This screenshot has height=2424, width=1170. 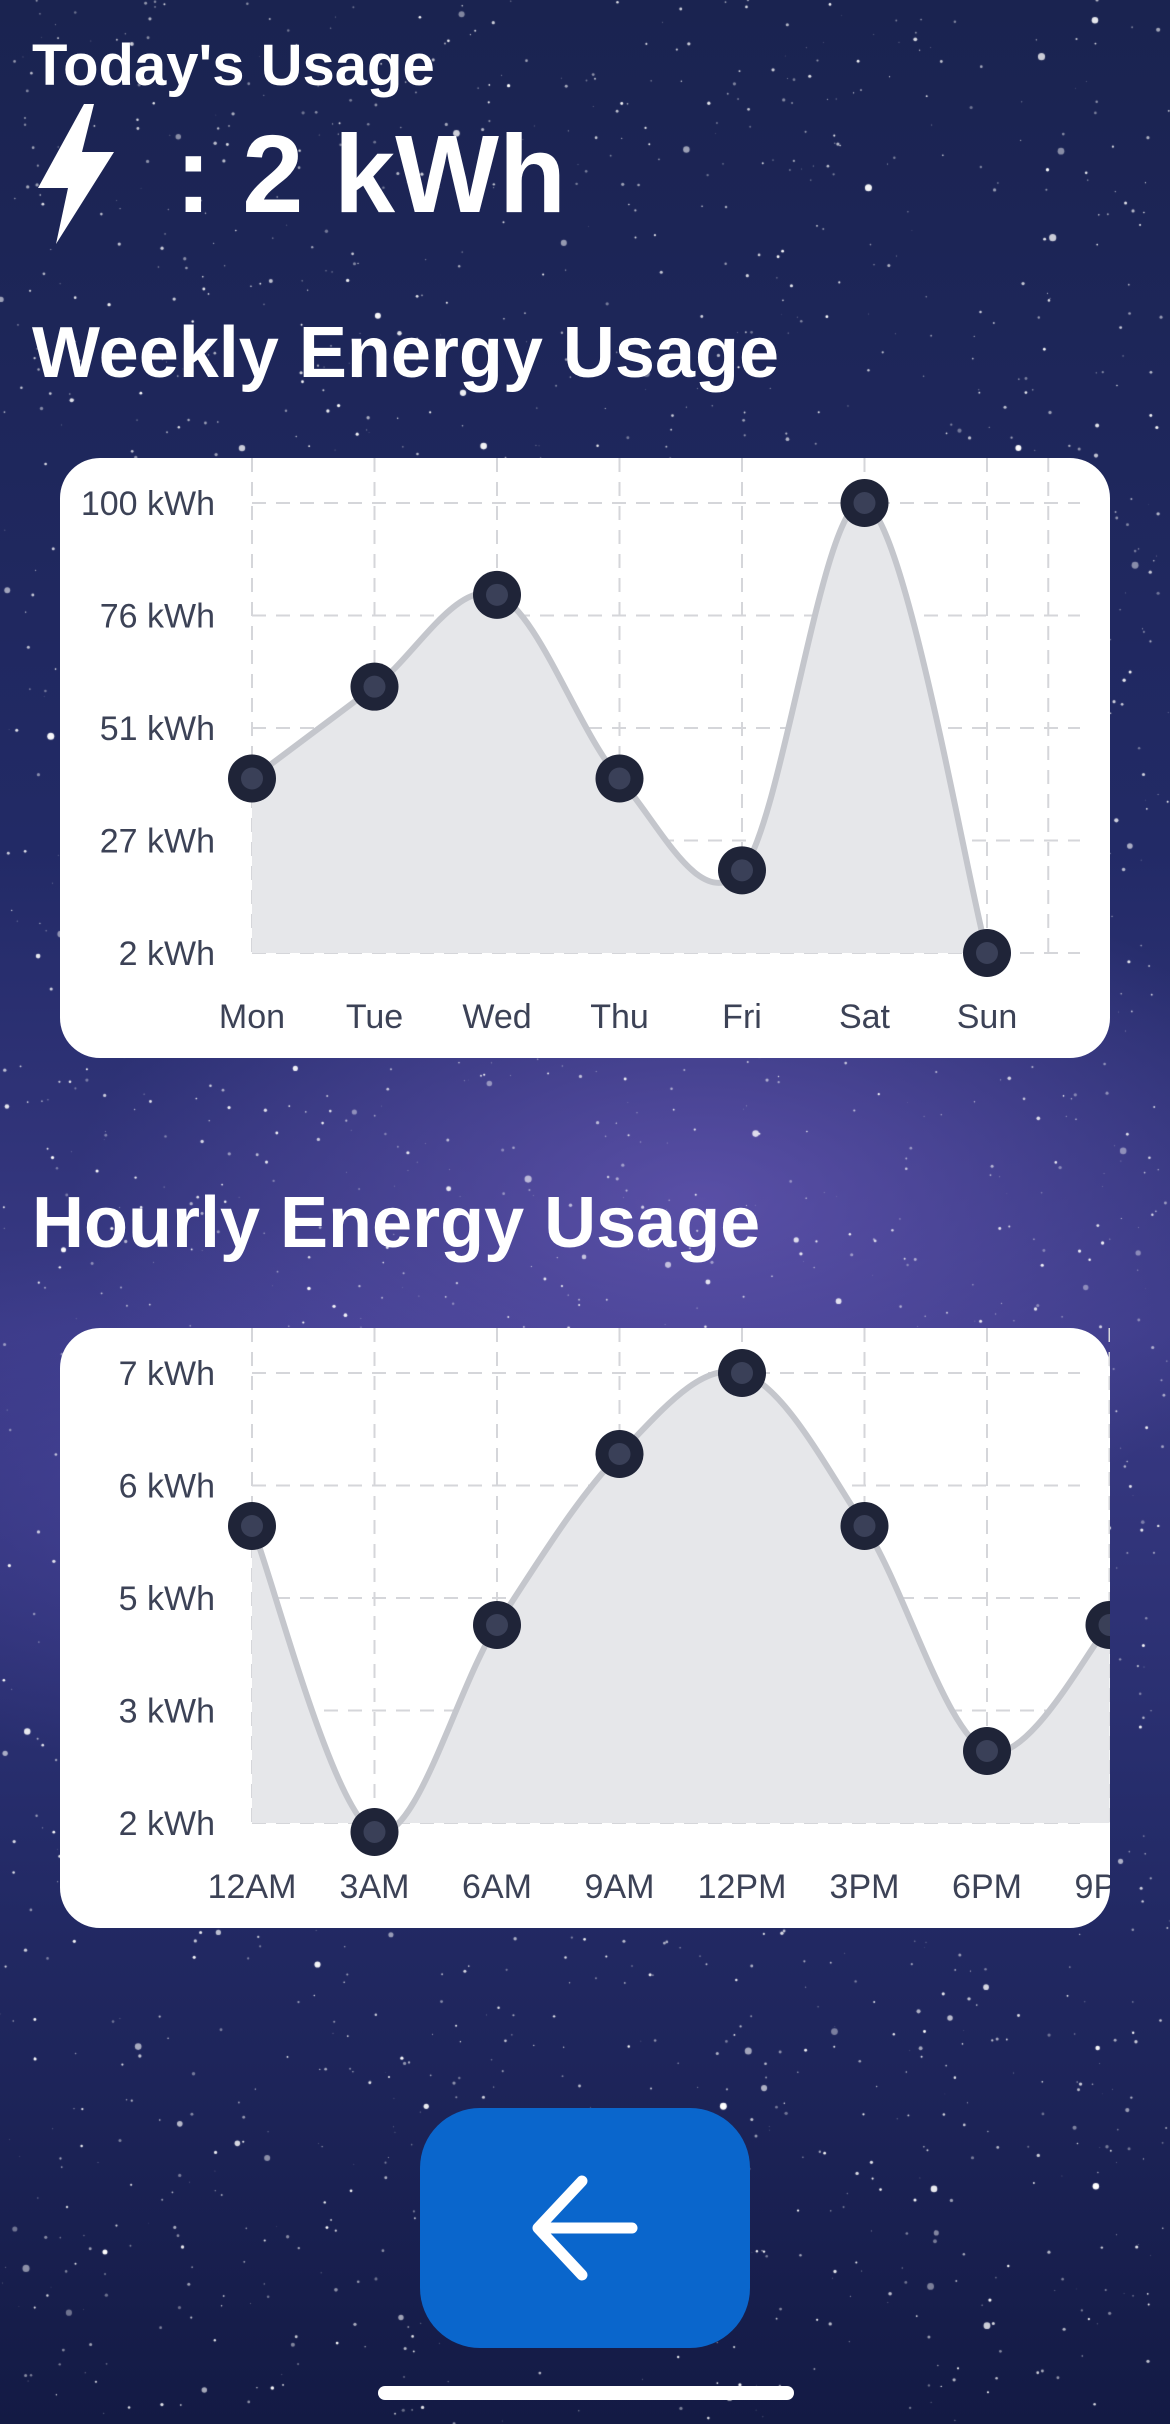 What do you see at coordinates (406, 353) in the screenshot?
I see `weekly-chart-title: Weekly Energy Usage` at bounding box center [406, 353].